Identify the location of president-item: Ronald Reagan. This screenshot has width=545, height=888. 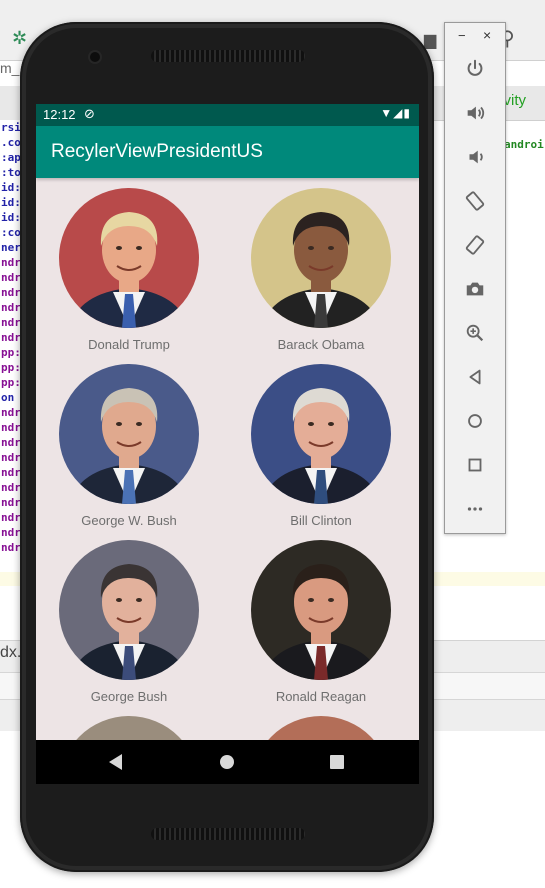
(323, 618).